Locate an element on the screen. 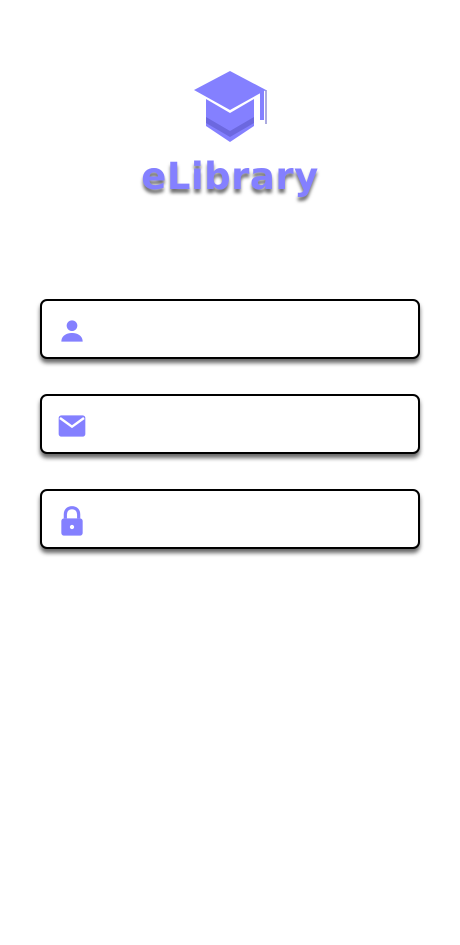 The width and height of the screenshot is (460, 945). app-logo is located at coordinates (230, 108).